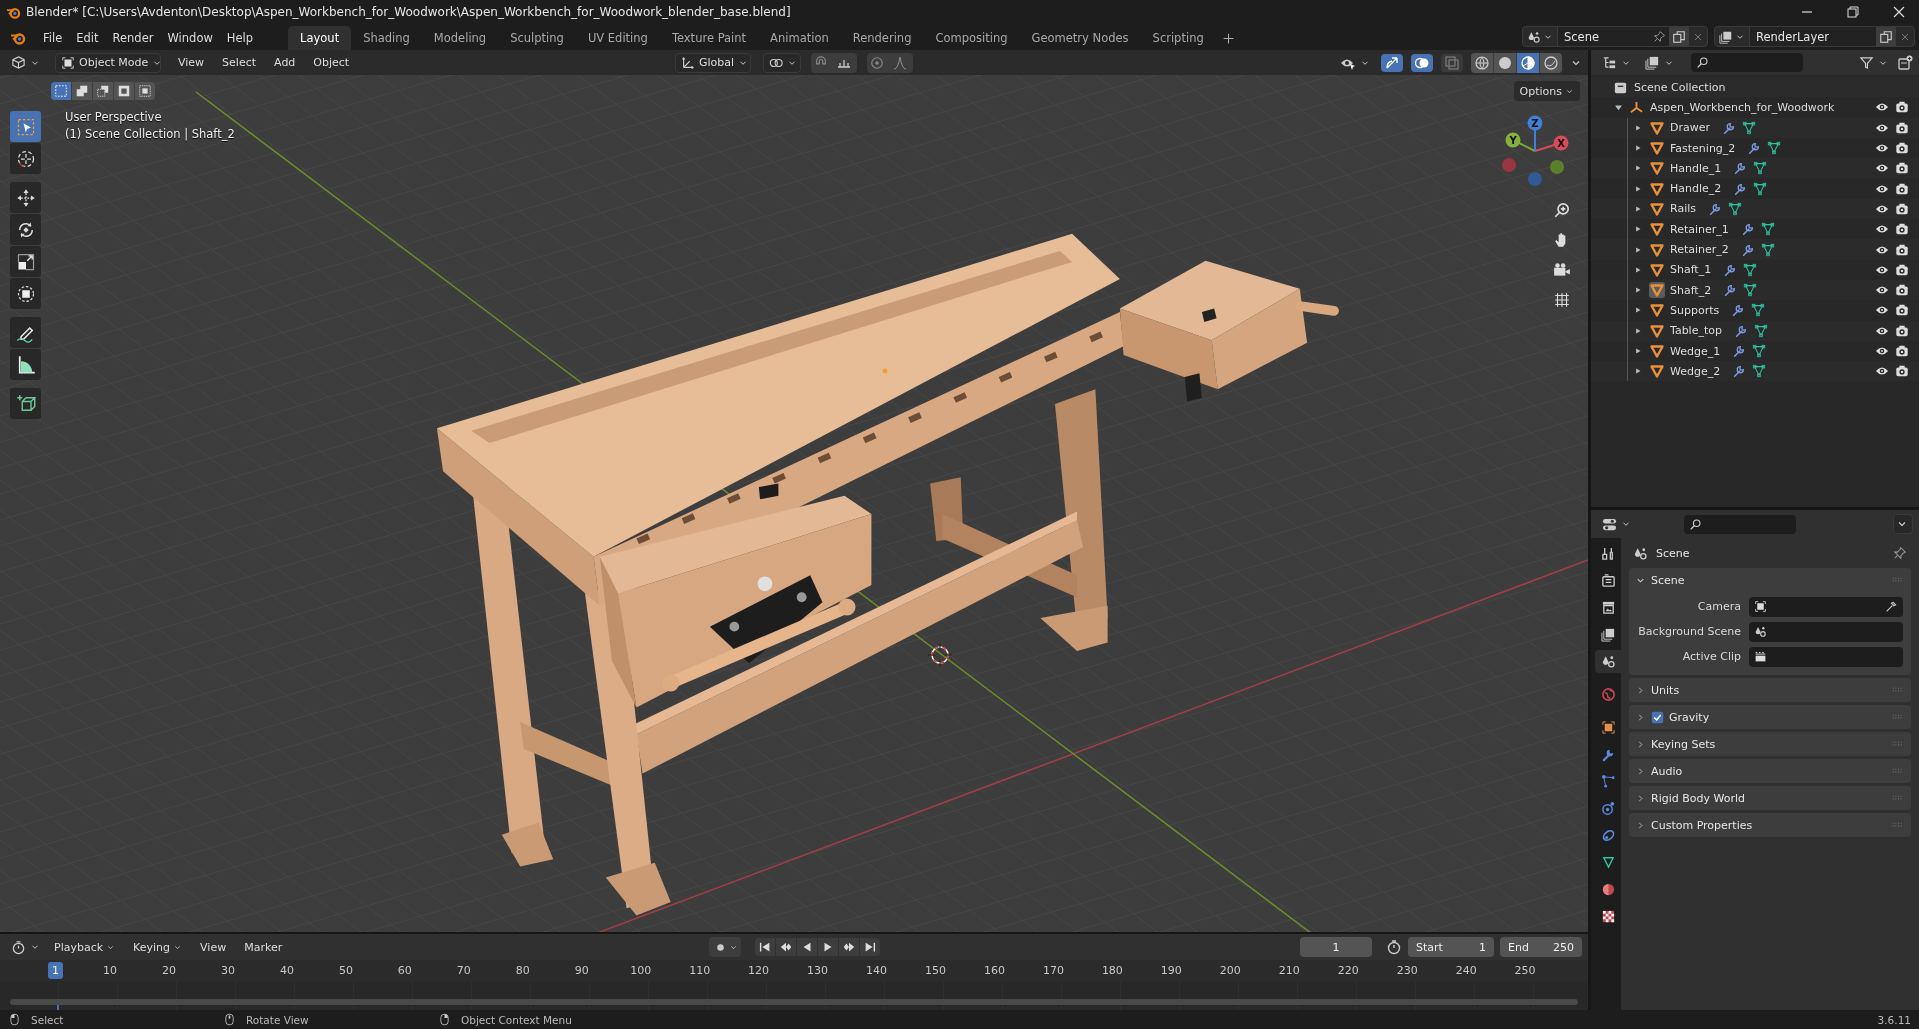 This screenshot has height=1029, width=1919. What do you see at coordinates (1080, 38) in the screenshot?
I see `workspace-tab: Geometry Nodes` at bounding box center [1080, 38].